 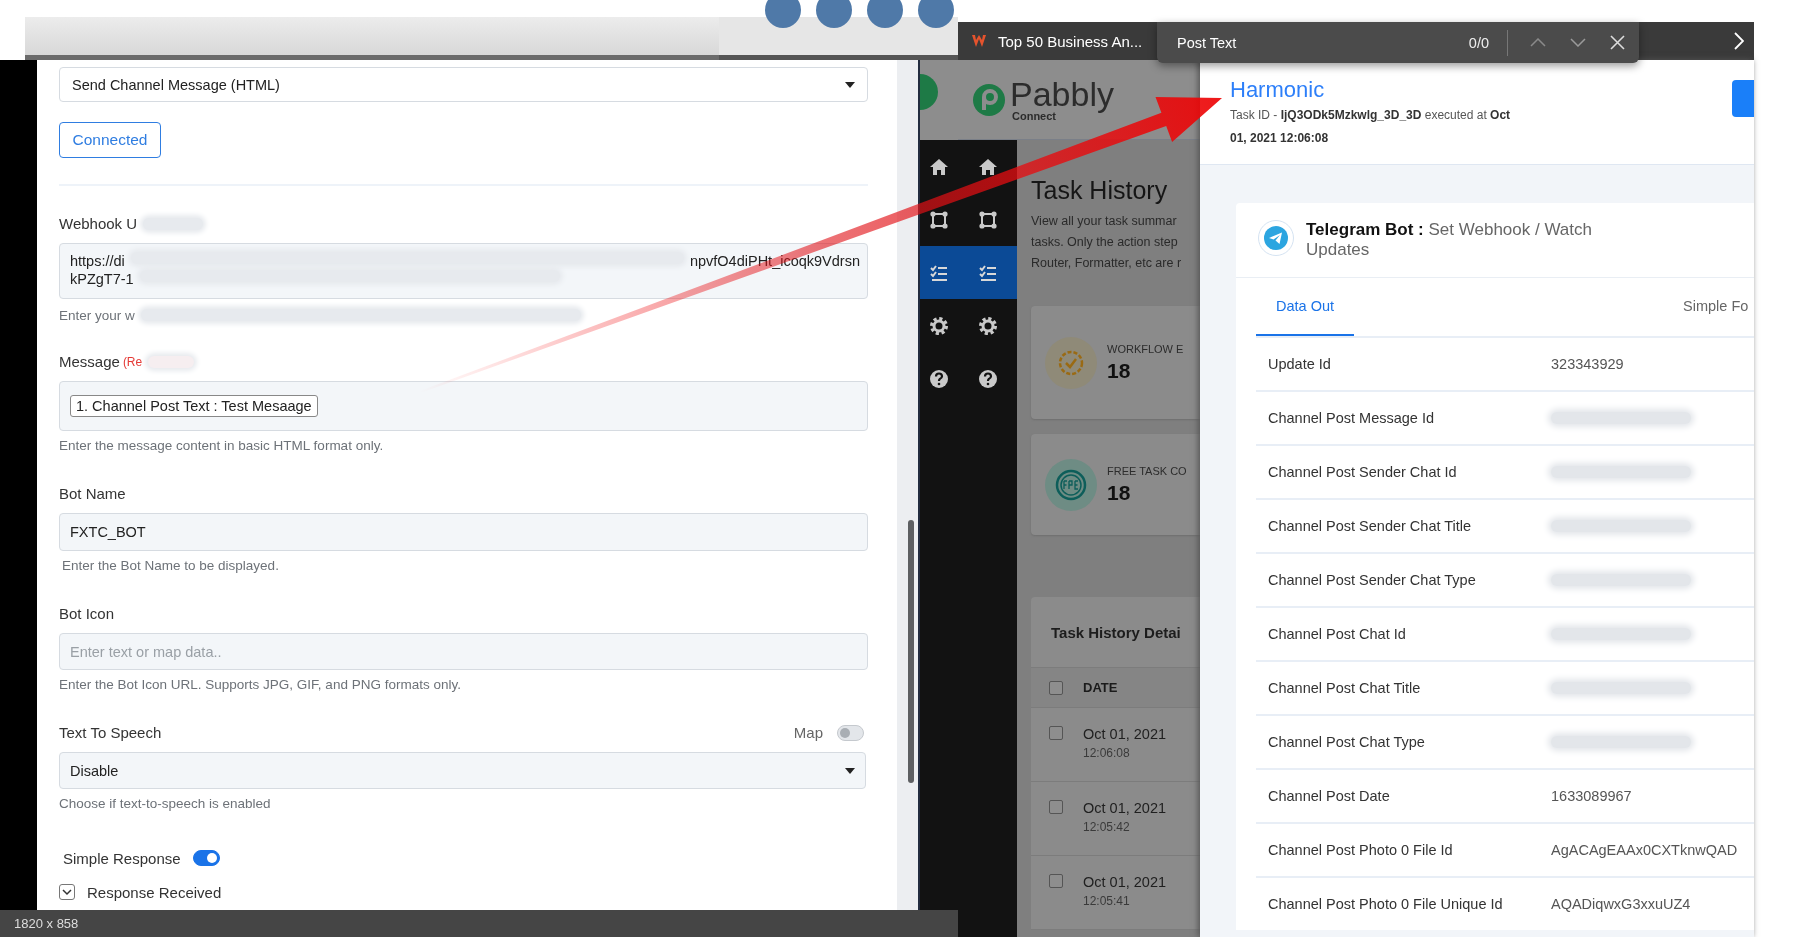 What do you see at coordinates (1587, 364) in the screenshot?
I see `row-value: 323343929` at bounding box center [1587, 364].